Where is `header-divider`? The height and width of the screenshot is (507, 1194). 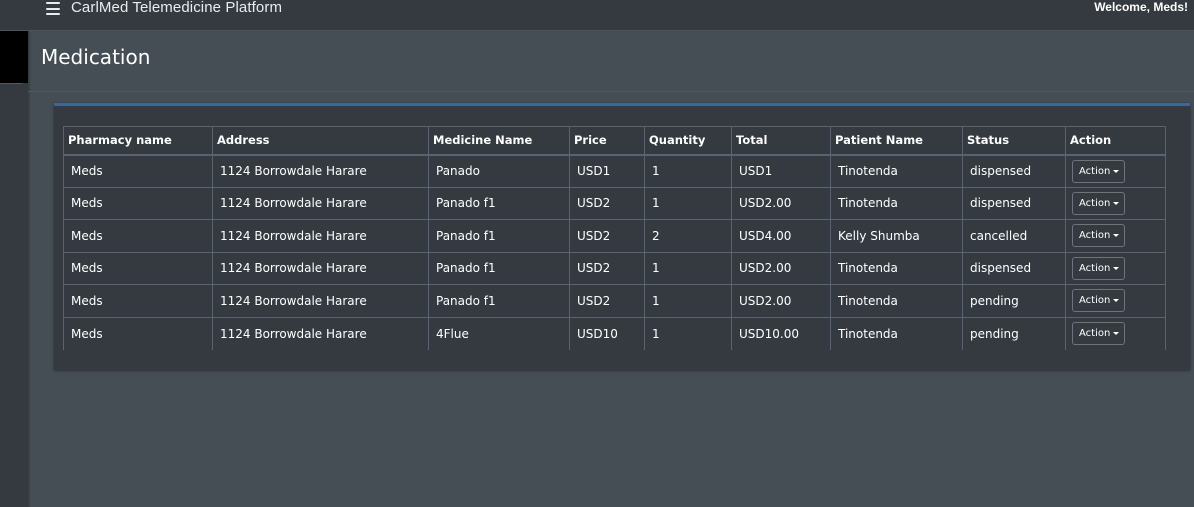 header-divider is located at coordinates (611, 91).